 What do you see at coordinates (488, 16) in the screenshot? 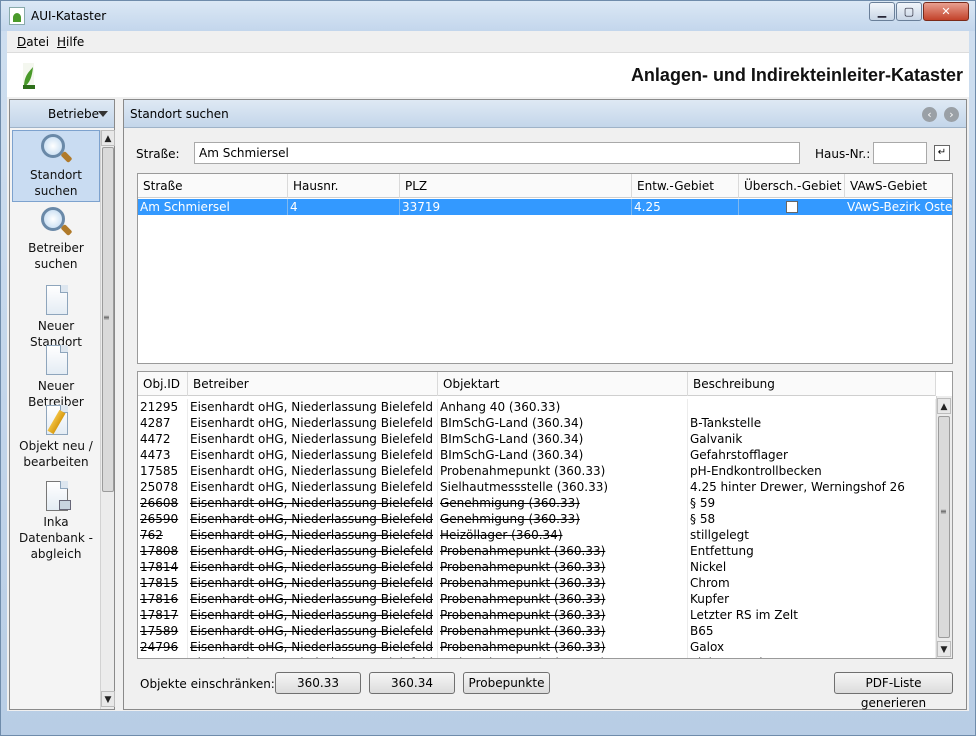
I see `title-bar: AUI-Kataster ▁ ▢ ✕` at bounding box center [488, 16].